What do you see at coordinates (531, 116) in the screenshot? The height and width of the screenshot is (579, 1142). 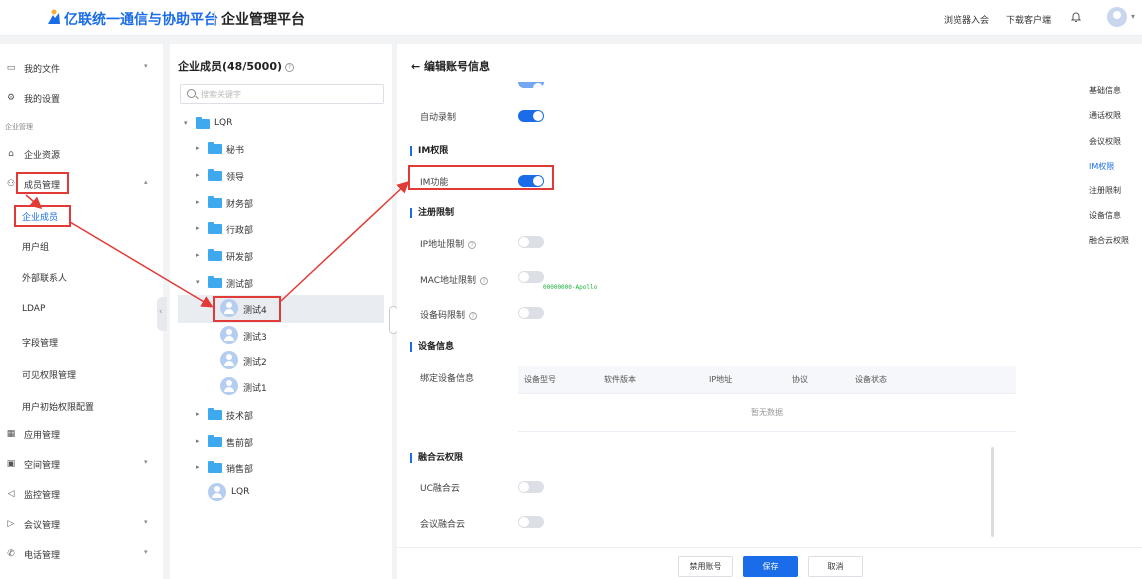 I see `auto-record-toggle` at bounding box center [531, 116].